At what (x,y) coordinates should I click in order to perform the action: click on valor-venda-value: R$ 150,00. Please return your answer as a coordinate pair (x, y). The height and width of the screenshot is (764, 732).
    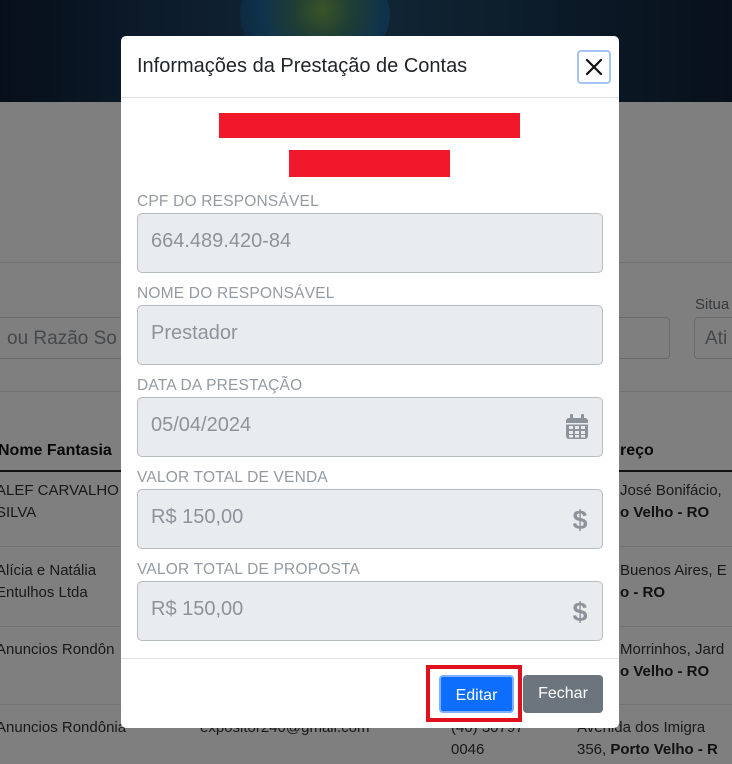
    Looking at the image, I should click on (197, 517).